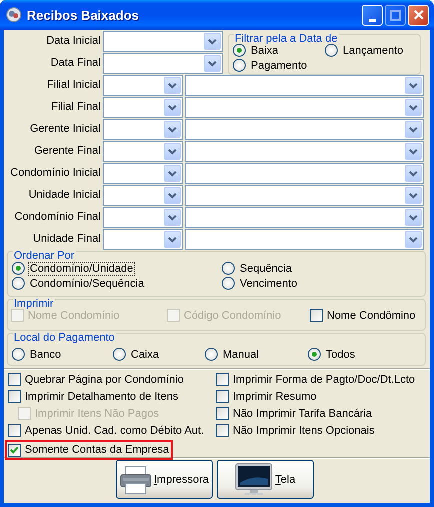  Describe the element at coordinates (34, 304) in the screenshot. I see `group-title: Imprimir` at that location.